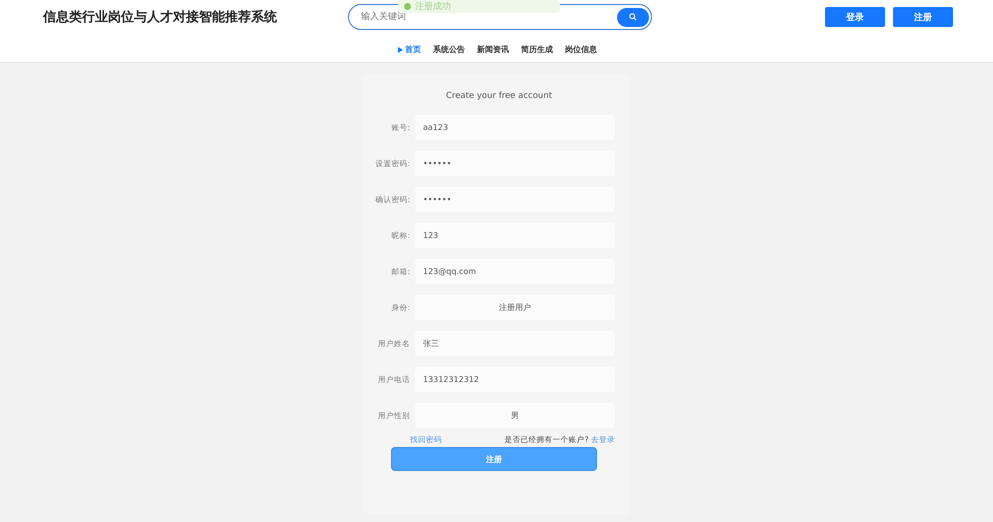 The image size is (993, 522). I want to click on nav-link: 简历生成, so click(537, 49).